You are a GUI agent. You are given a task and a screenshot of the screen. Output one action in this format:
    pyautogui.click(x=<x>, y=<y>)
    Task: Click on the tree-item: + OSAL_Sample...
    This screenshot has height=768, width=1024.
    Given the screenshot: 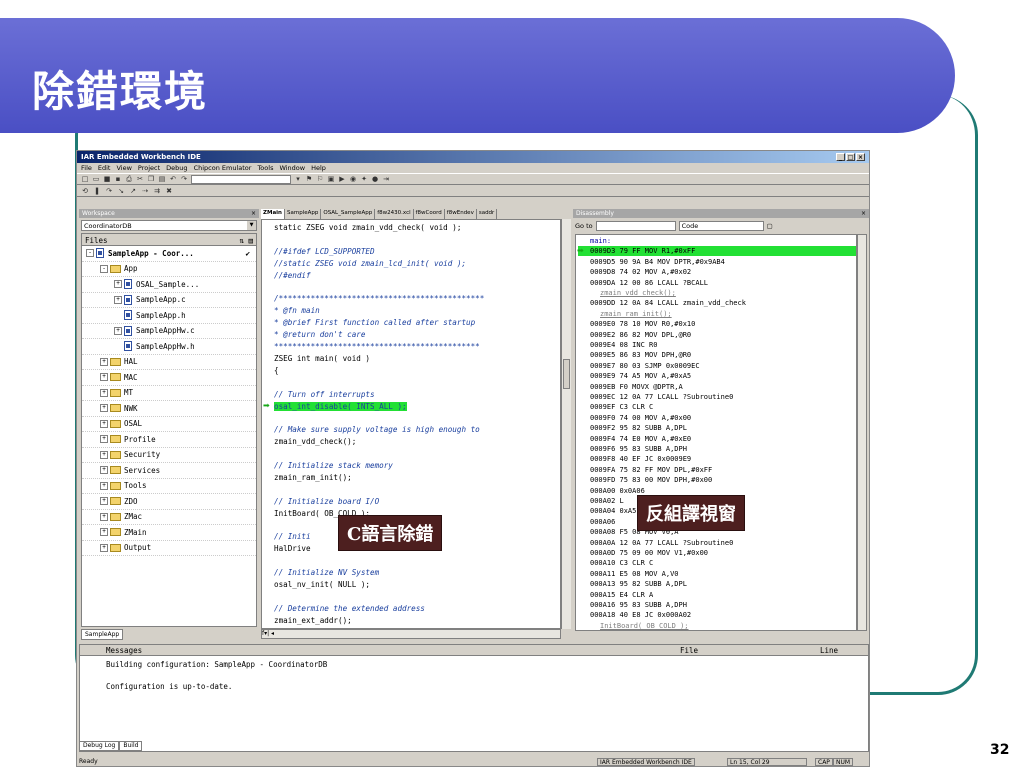 What is the action you would take?
    pyautogui.click(x=169, y=285)
    